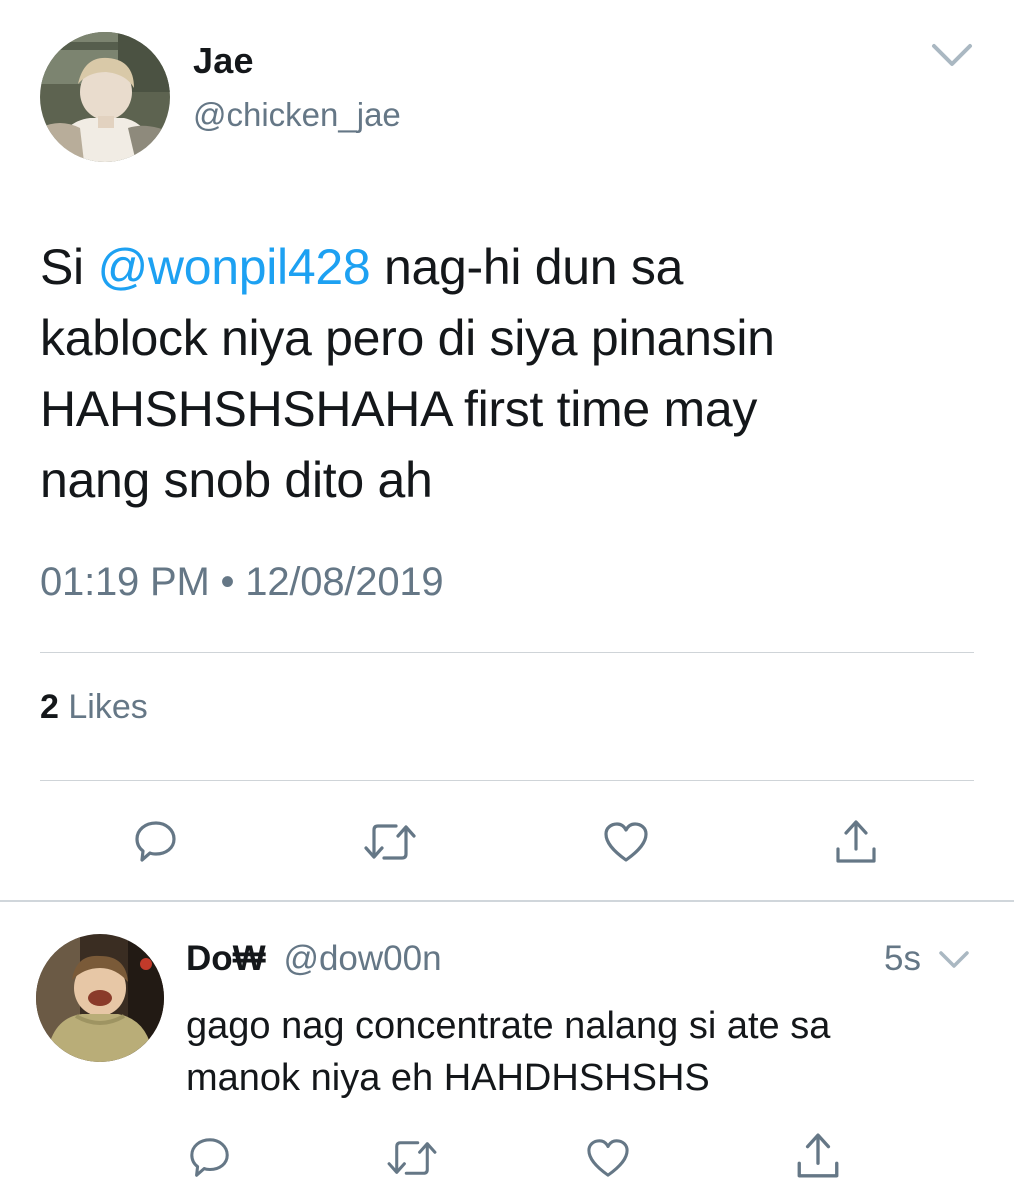 This screenshot has height=1200, width=1014. I want to click on tweet-timestamp: 01:19 PM • 12/08/2019, so click(242, 582).